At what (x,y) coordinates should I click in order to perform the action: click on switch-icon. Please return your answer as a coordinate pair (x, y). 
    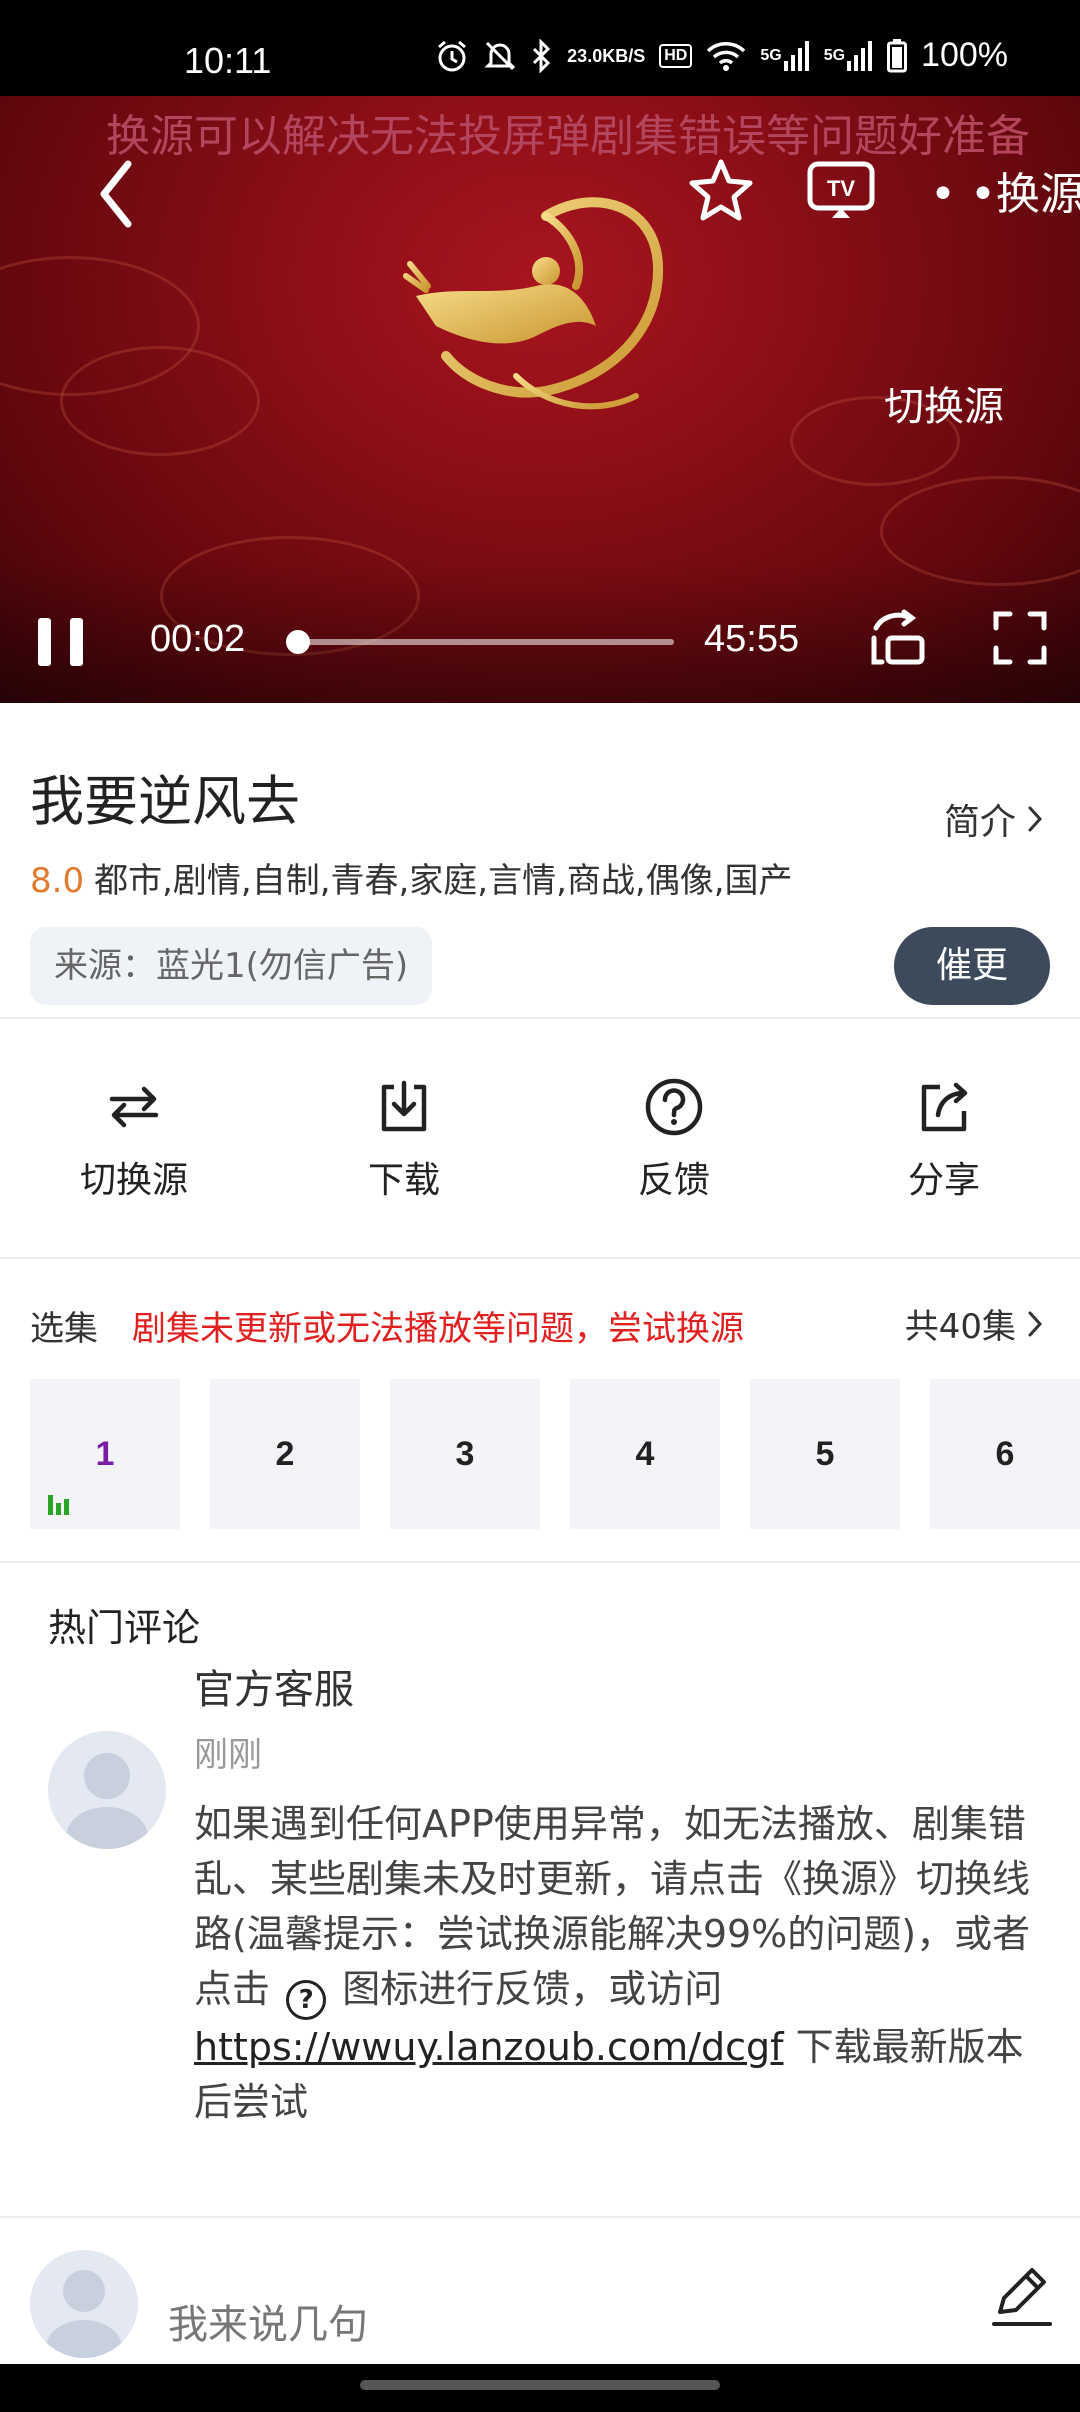
    Looking at the image, I should click on (134, 1107).